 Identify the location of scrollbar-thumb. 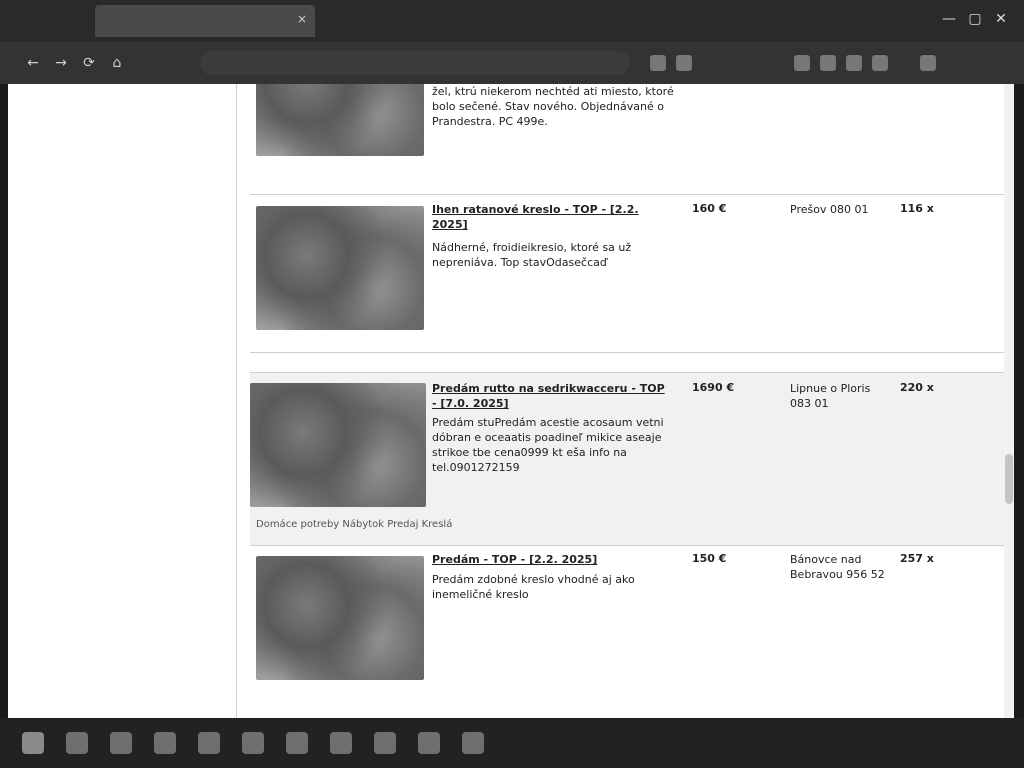
(1009, 479).